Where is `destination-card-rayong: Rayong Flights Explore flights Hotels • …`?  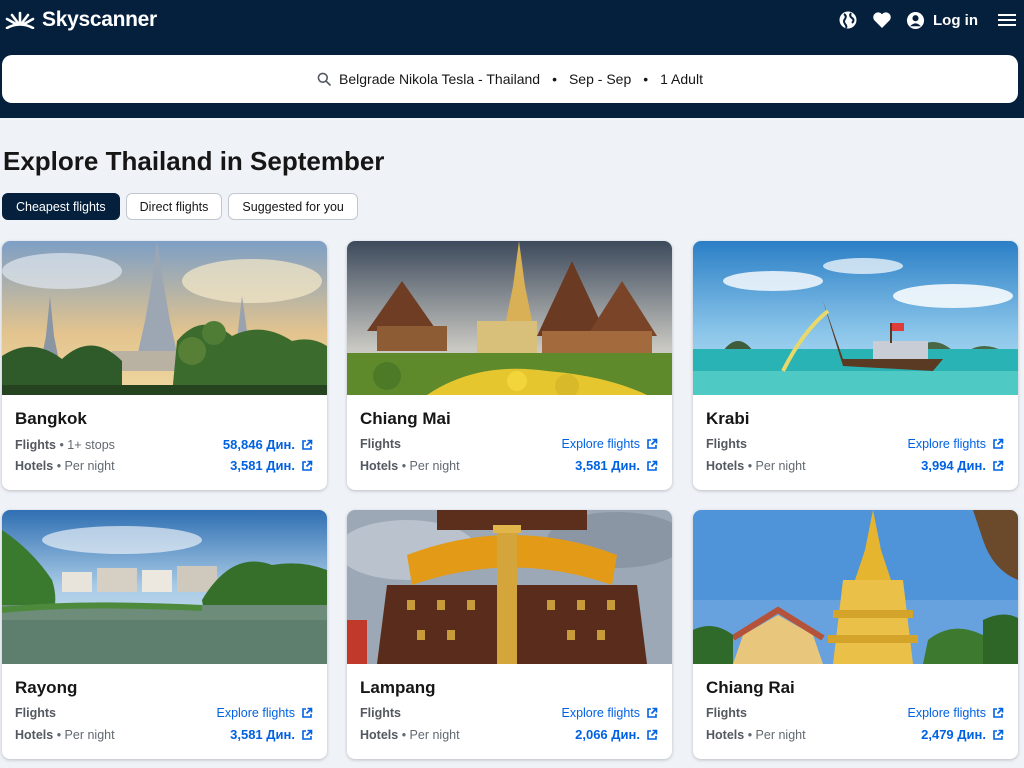 destination-card-rayong: Rayong Flights Explore flights Hotels • … is located at coordinates (164, 634).